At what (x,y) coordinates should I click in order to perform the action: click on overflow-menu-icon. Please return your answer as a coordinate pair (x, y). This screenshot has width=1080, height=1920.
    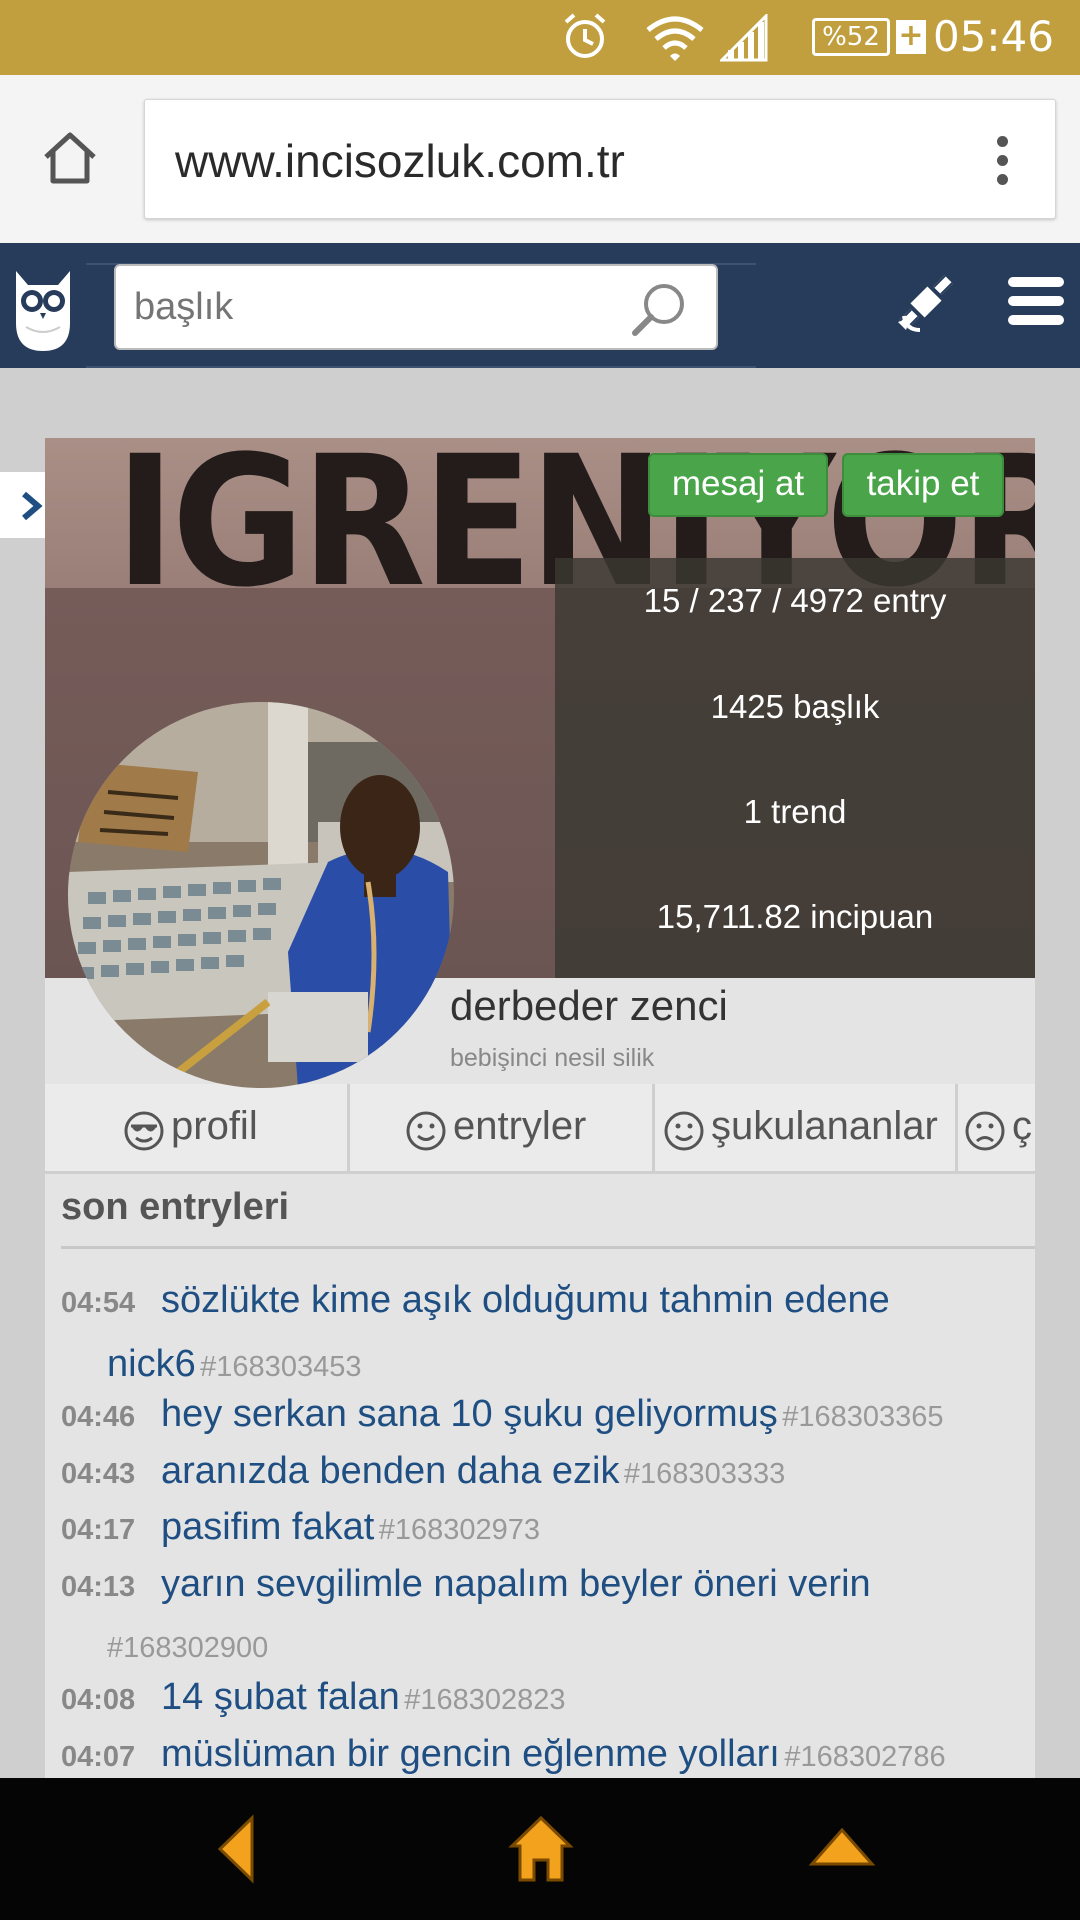
    Looking at the image, I should click on (1003, 161).